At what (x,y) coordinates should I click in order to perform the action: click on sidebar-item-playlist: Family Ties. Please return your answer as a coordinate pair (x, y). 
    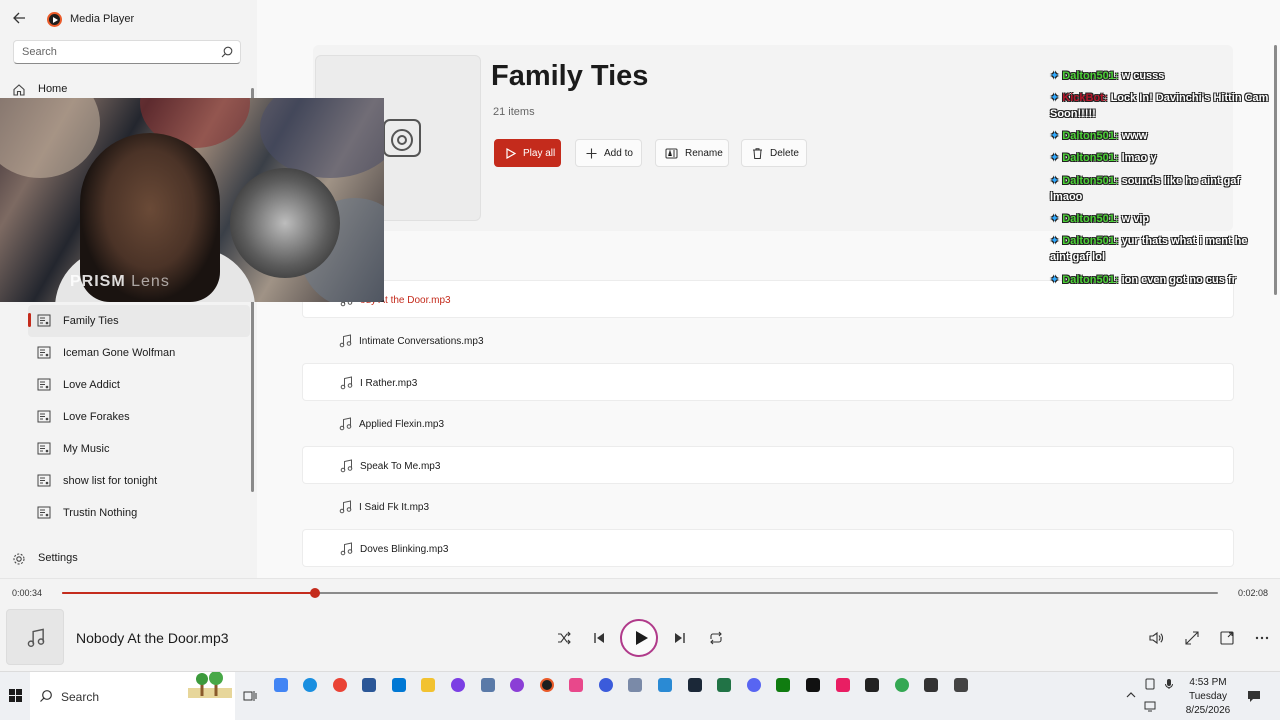
    Looking at the image, I should click on (139, 321).